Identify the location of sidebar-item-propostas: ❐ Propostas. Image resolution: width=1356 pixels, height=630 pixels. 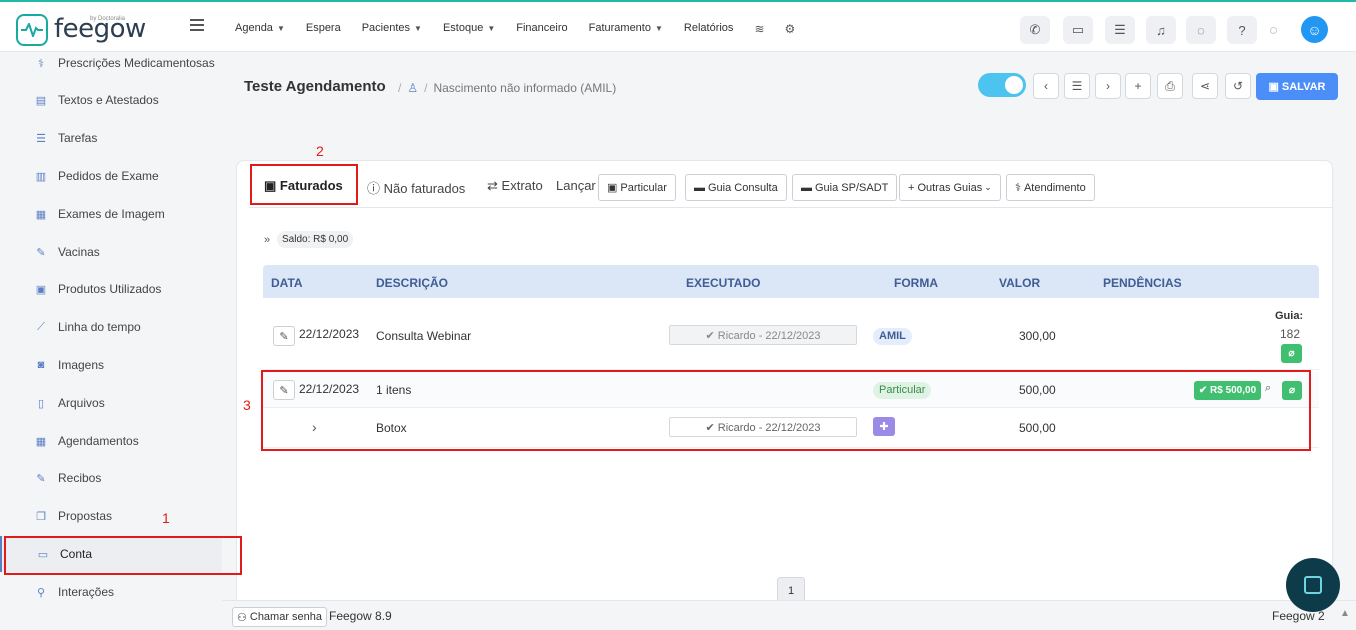
(111, 516).